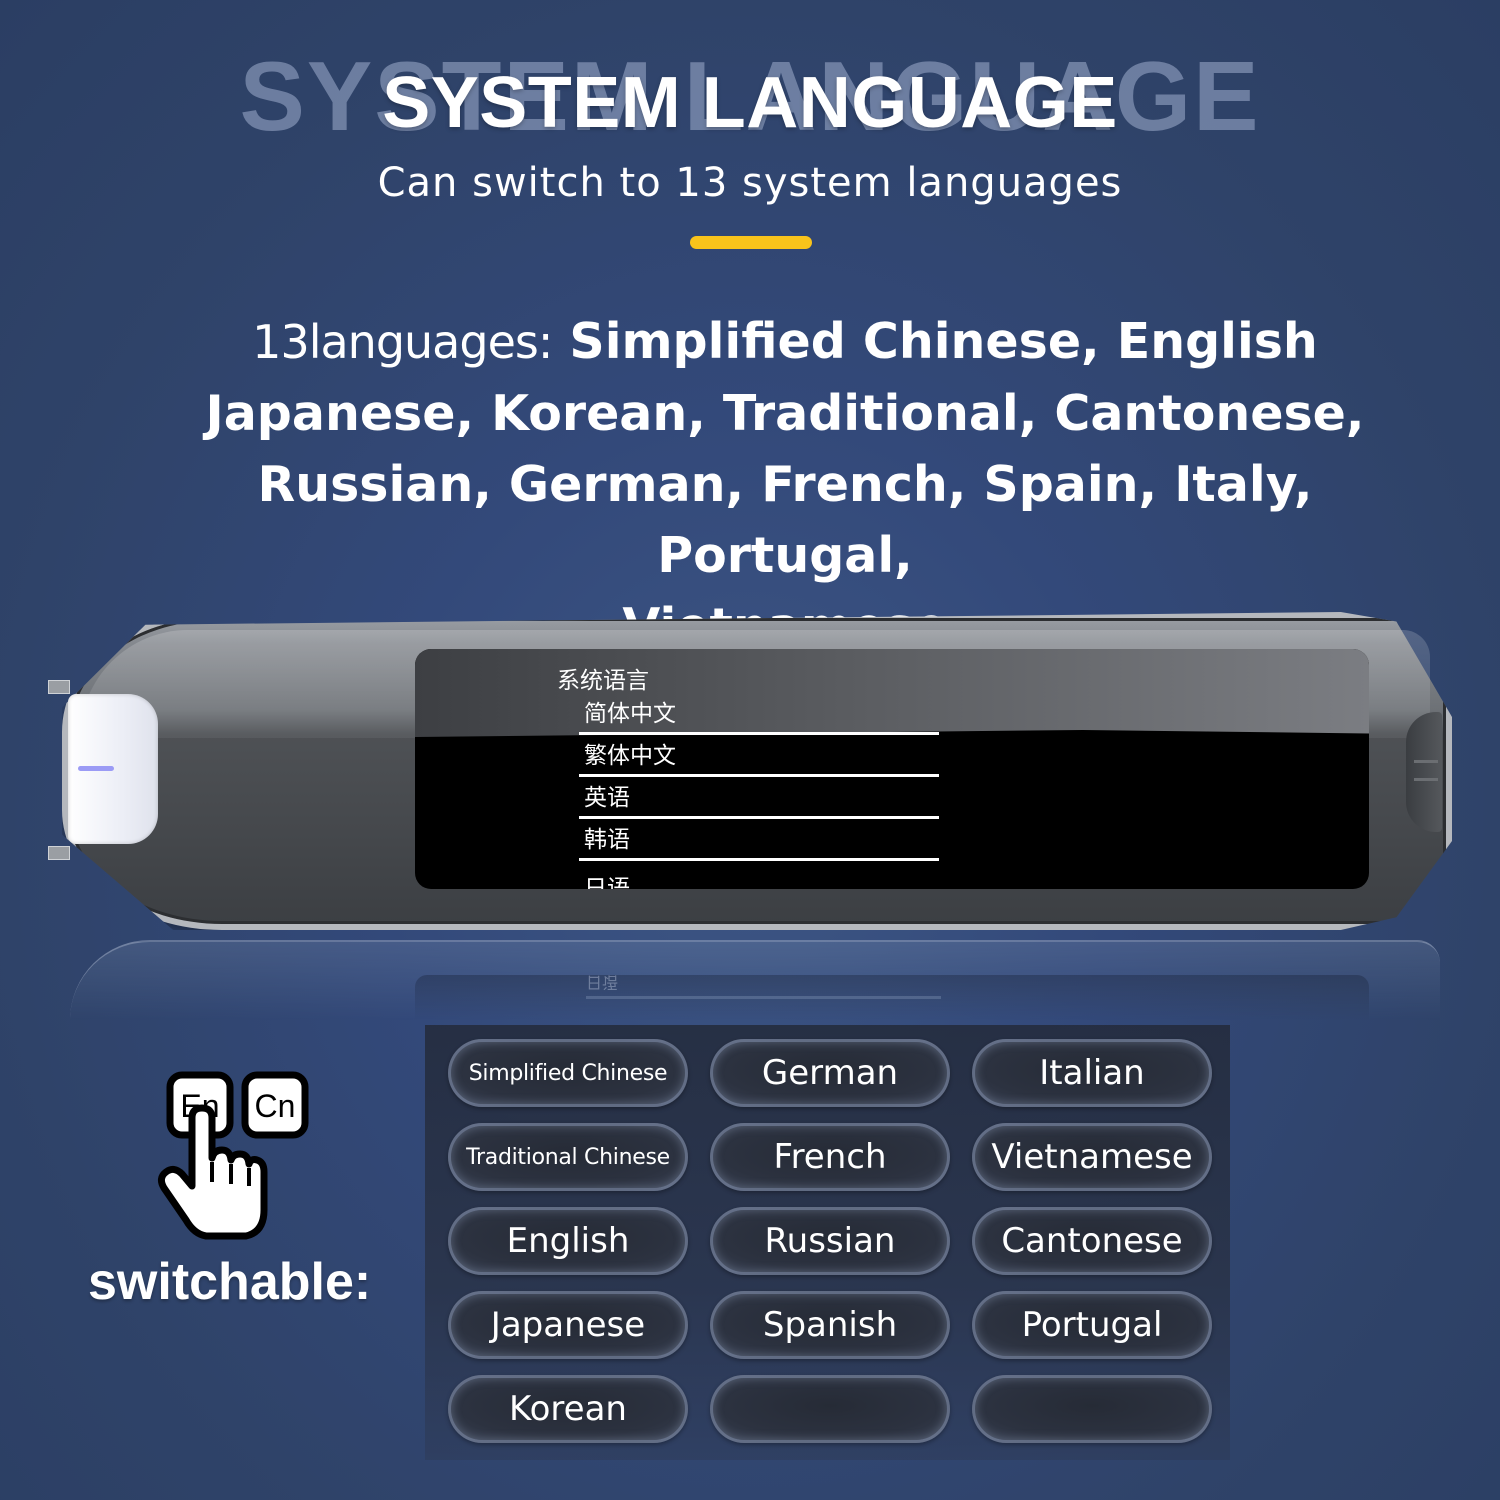 Image resolution: width=1500 pixels, height=1500 pixels. I want to click on screen-menu-item: 繁体中文, so click(759, 756).